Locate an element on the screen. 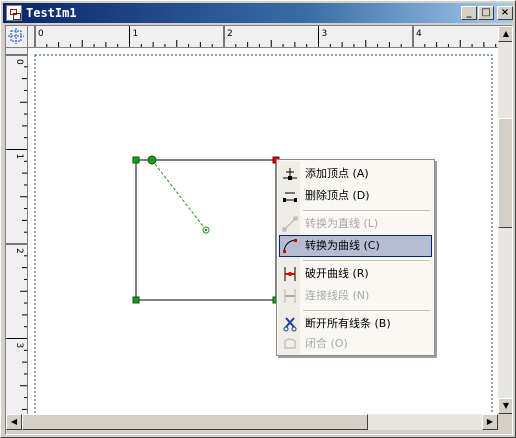 The image size is (516, 438). menu-item-add-vertex: 添加顶点 (A) is located at coordinates (355, 174).